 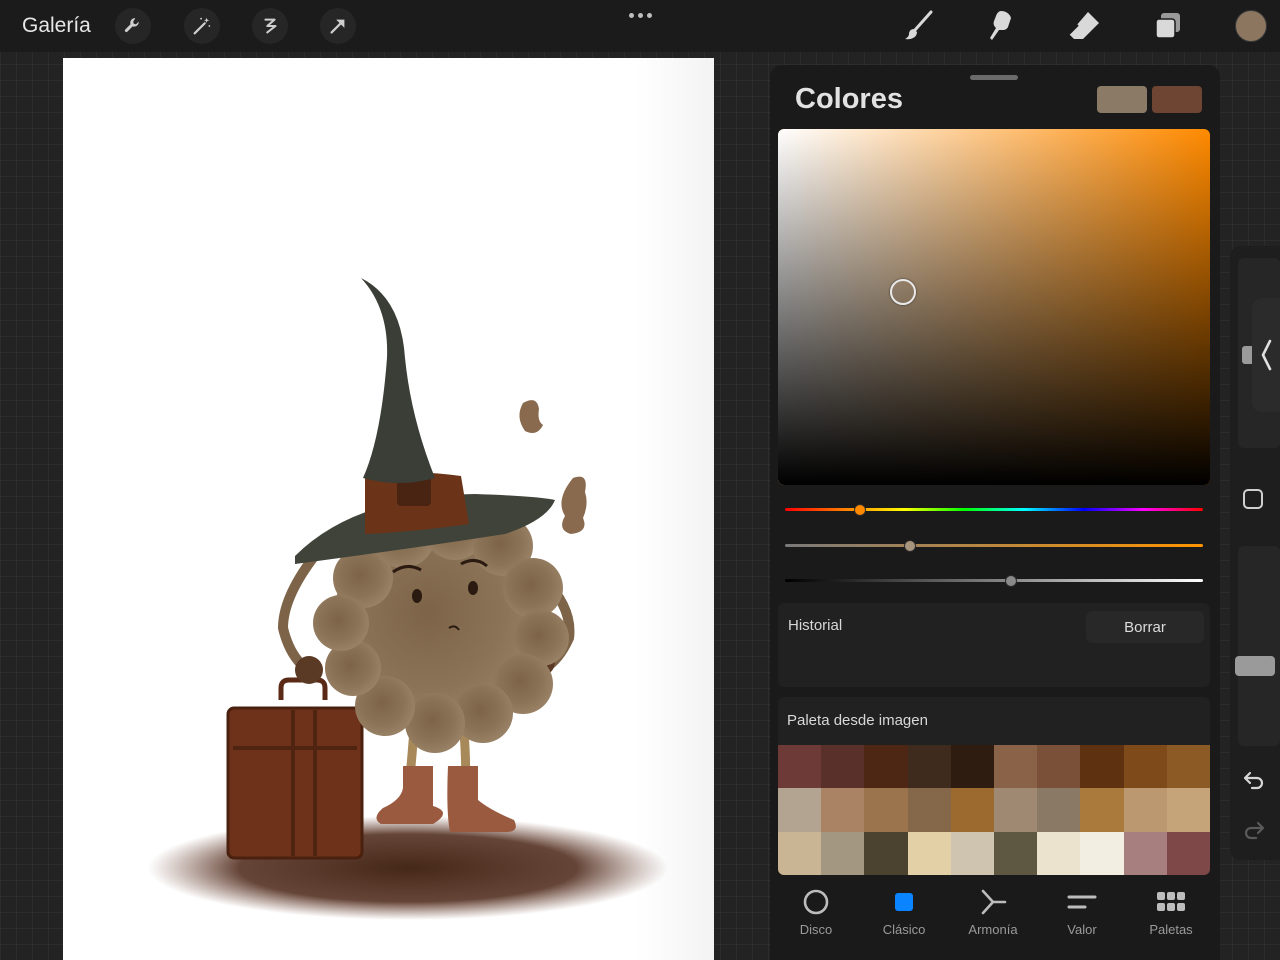 I want to click on palette-label: Paleta desde imagen, so click(x=857, y=720).